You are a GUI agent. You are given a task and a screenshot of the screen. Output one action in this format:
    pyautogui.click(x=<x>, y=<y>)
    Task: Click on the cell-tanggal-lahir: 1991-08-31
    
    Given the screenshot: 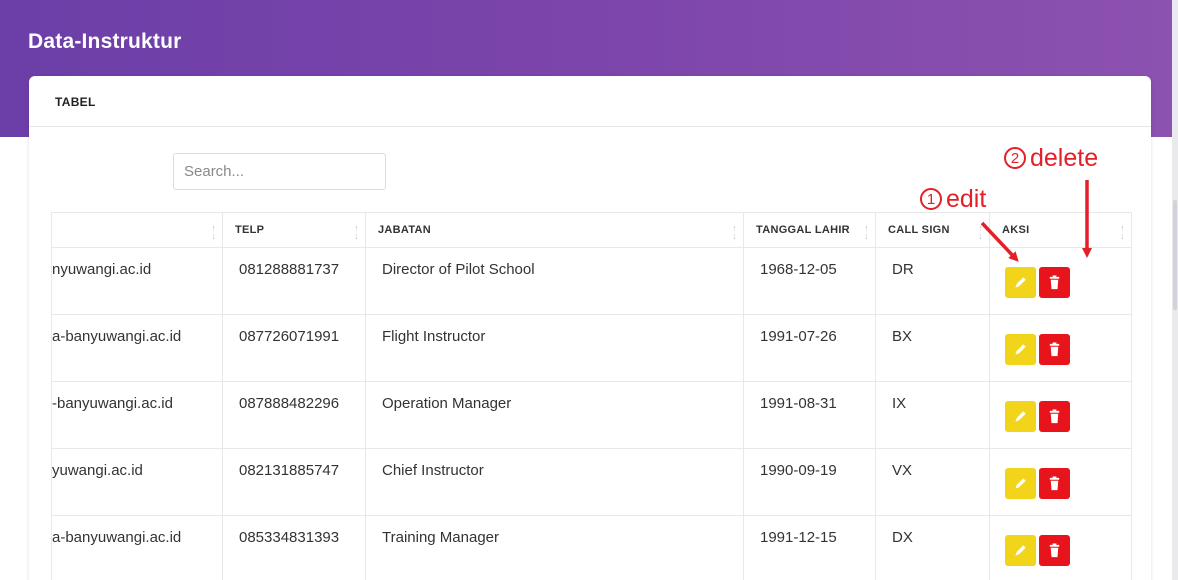 What is the action you would take?
    pyautogui.click(x=809, y=415)
    